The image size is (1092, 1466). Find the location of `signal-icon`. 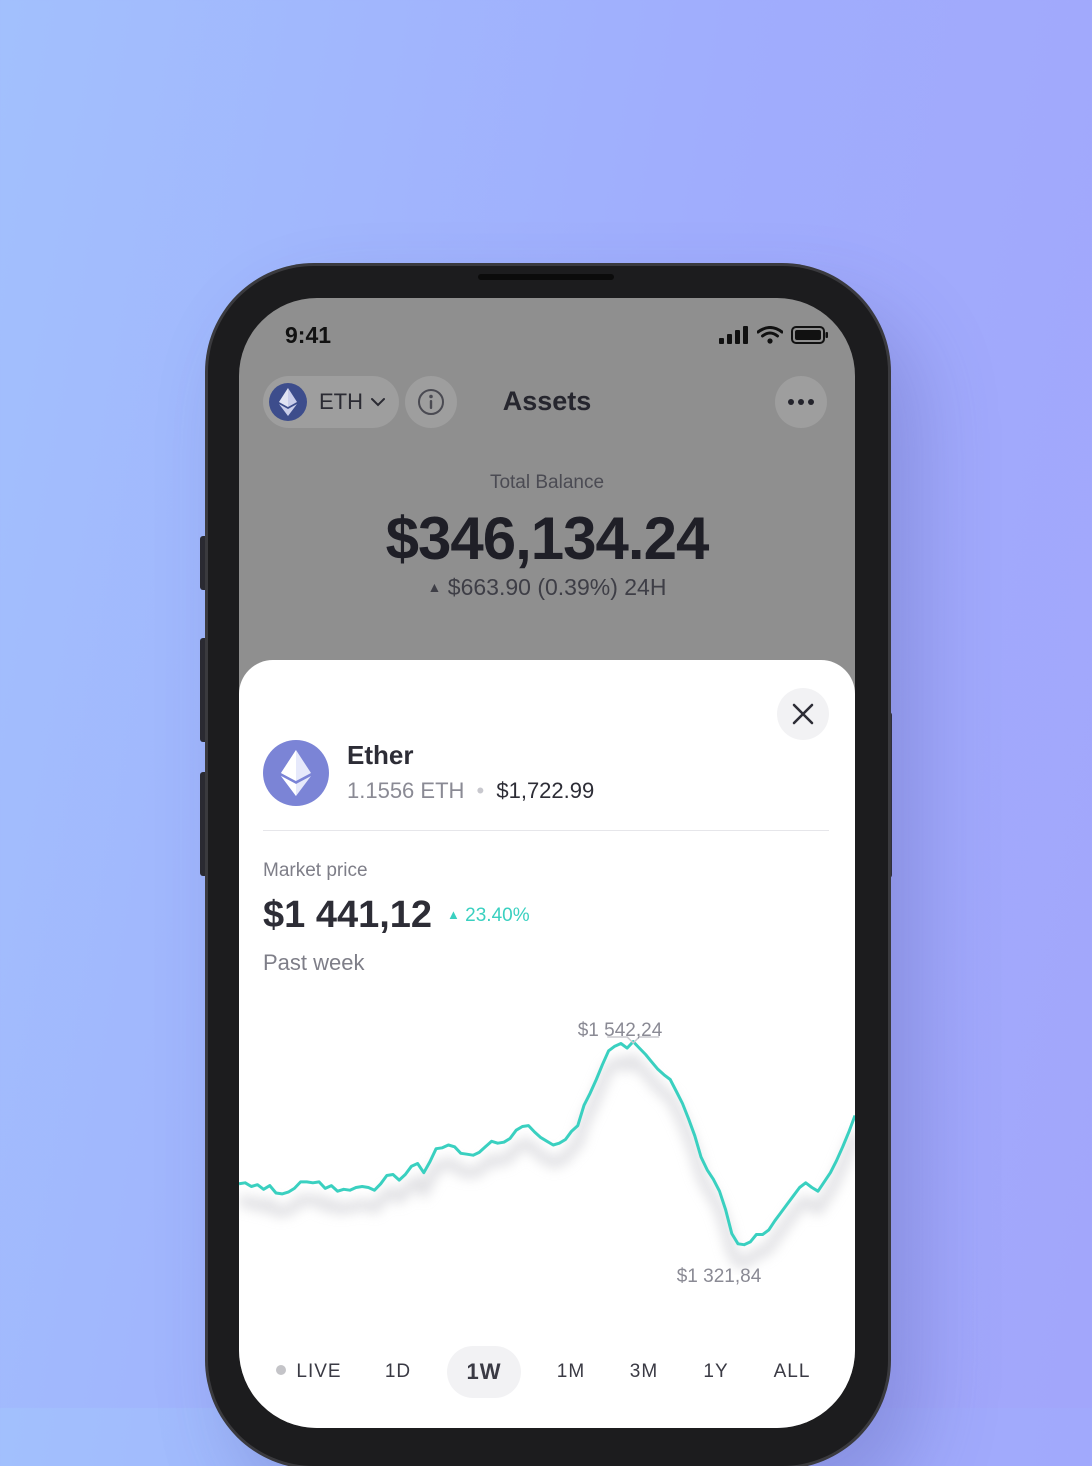

signal-icon is located at coordinates (733, 335).